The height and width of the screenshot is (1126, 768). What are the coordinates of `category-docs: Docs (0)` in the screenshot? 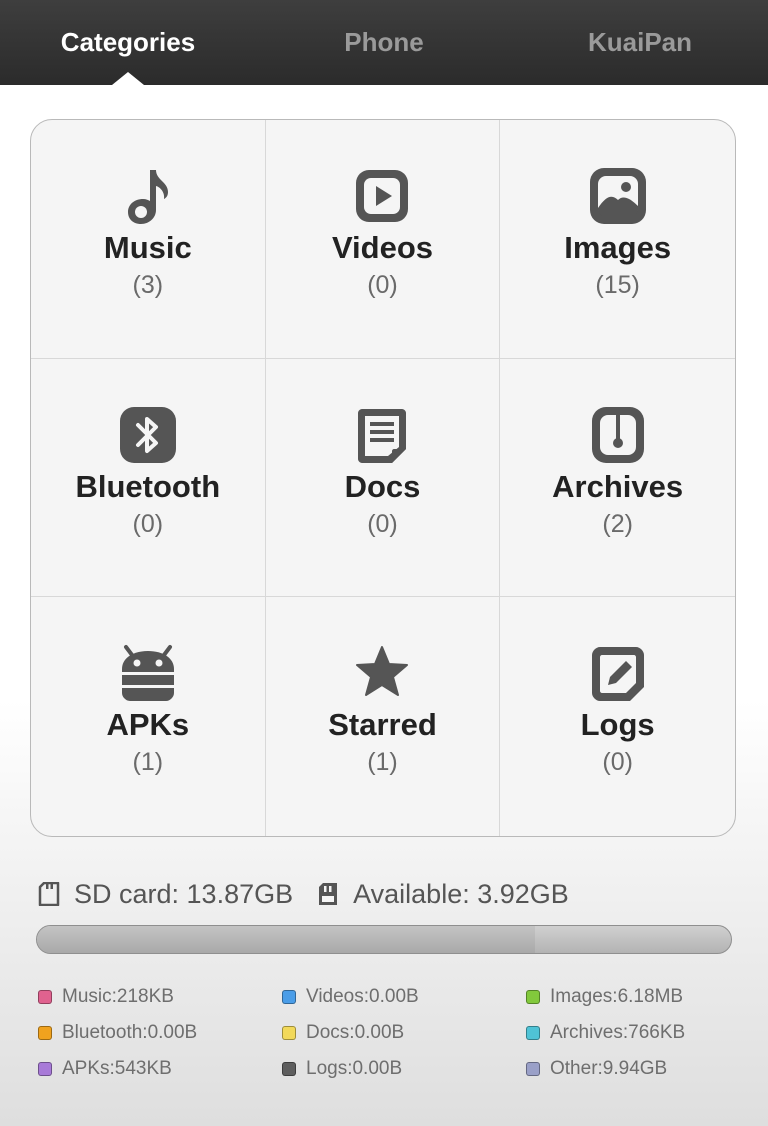 It's located at (383, 478).